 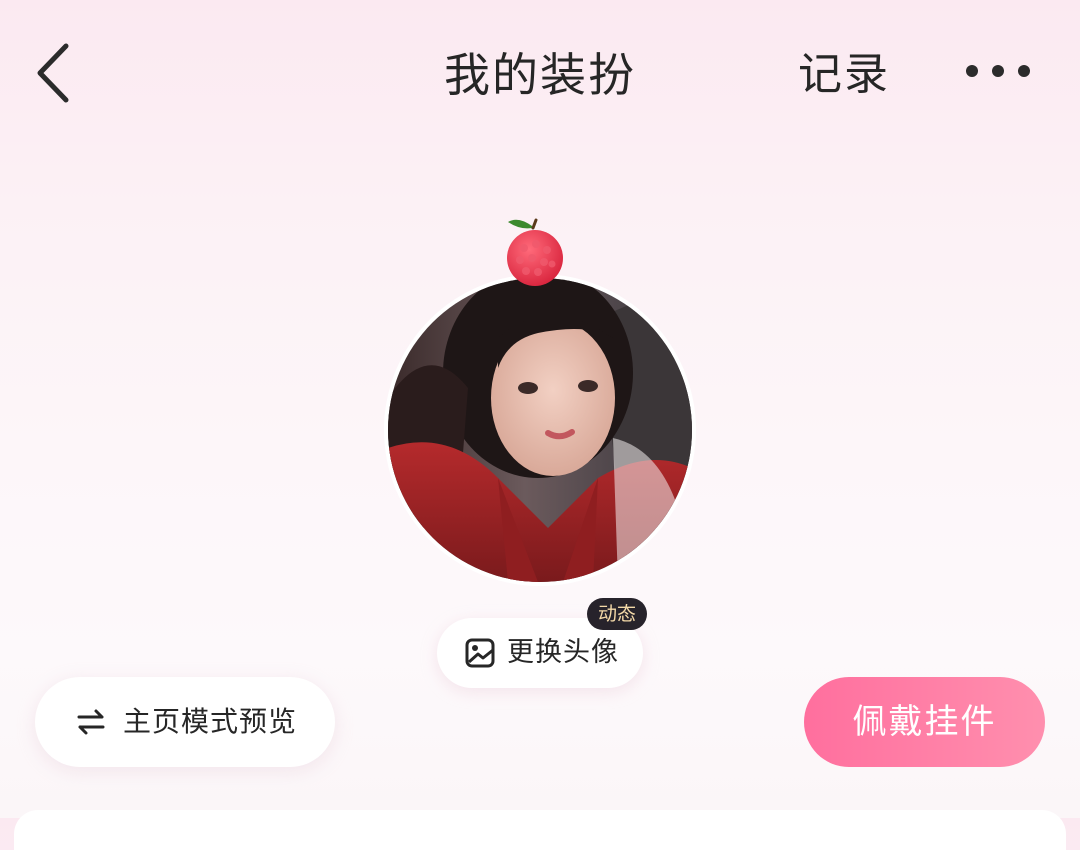 I want to click on swap-arrows-icon, so click(x=91, y=722).